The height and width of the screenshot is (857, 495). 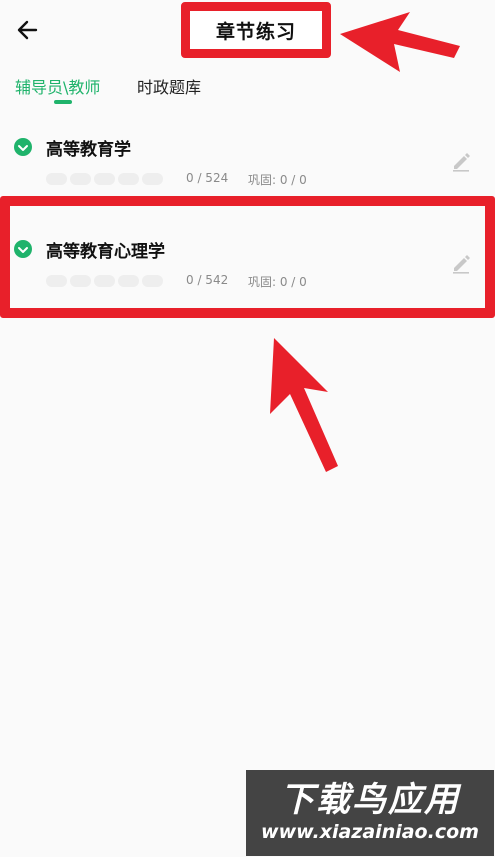 I want to click on page-title-highlight: 章节练习, so click(x=256, y=30).